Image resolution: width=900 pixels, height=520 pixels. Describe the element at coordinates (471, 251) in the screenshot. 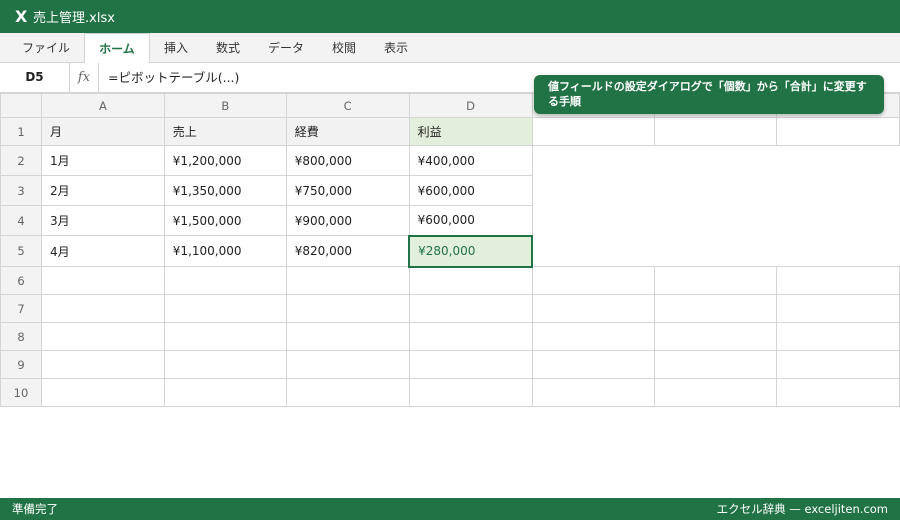

I see `selected-cell-d5: ¥280,000` at that location.